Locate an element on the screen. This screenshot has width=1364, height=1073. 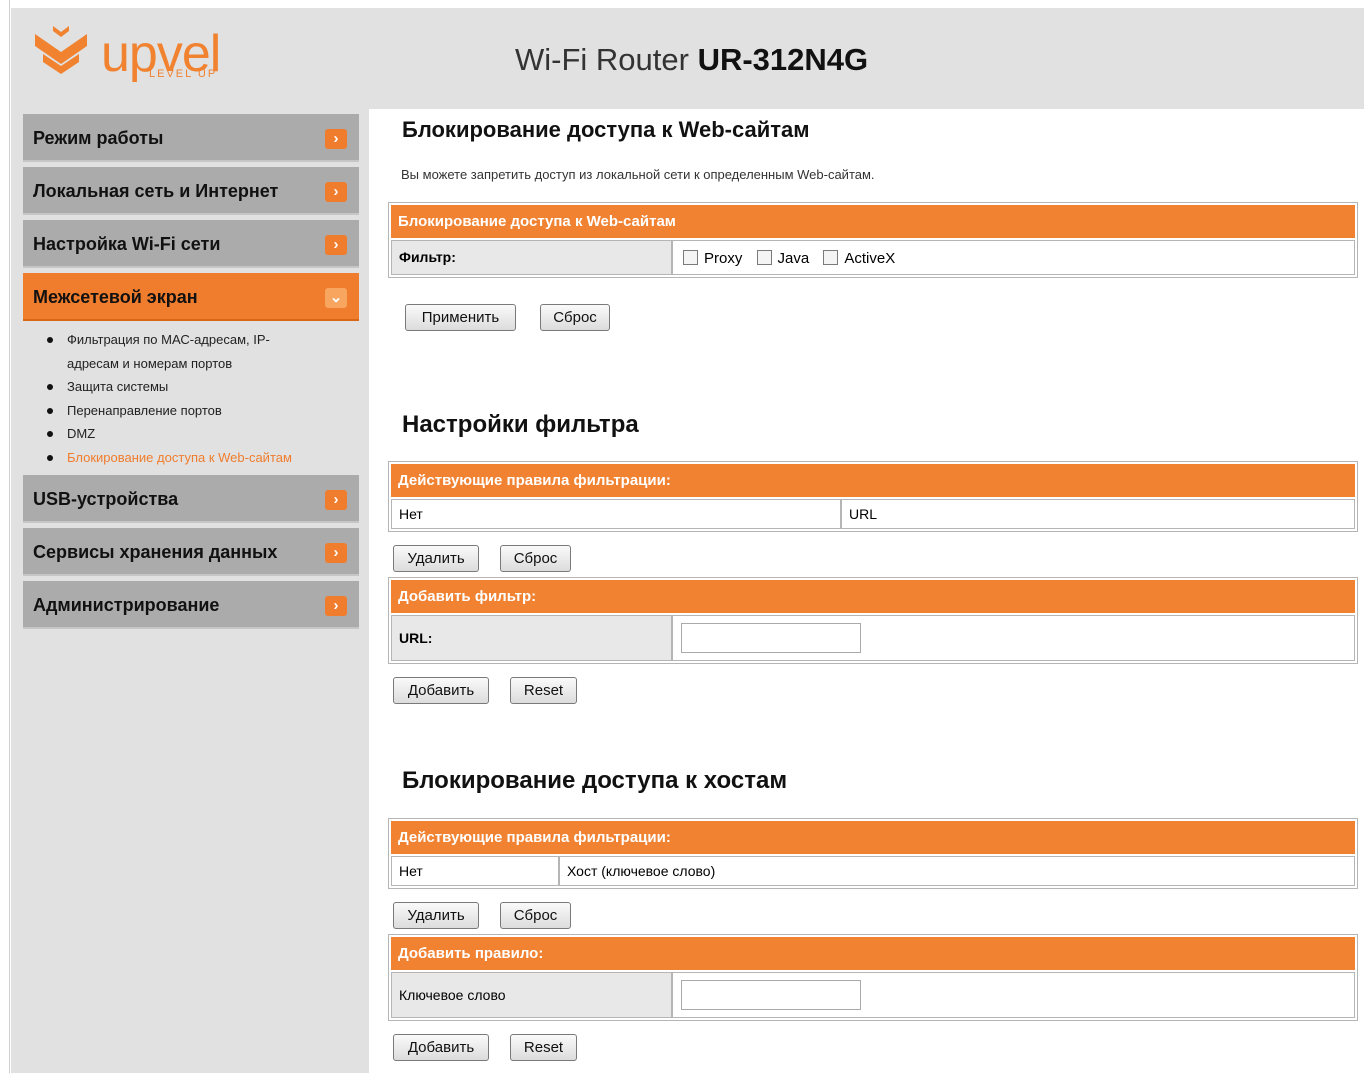
add-rule-table: Добавить правило: Ключевое слово is located at coordinates (873, 977).